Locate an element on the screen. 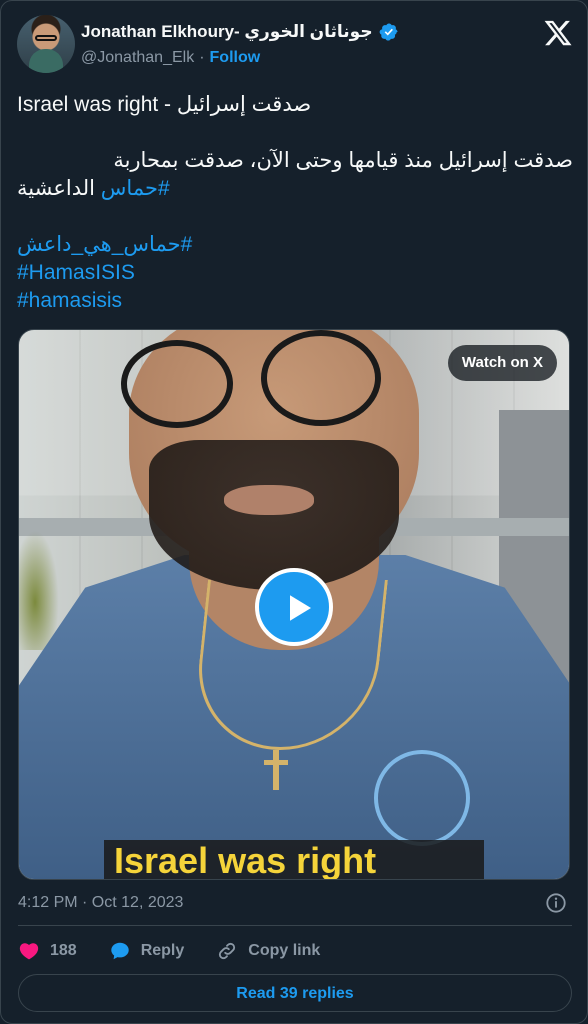 The image size is (588, 1024). video-person-beard is located at coordinates (274, 515).